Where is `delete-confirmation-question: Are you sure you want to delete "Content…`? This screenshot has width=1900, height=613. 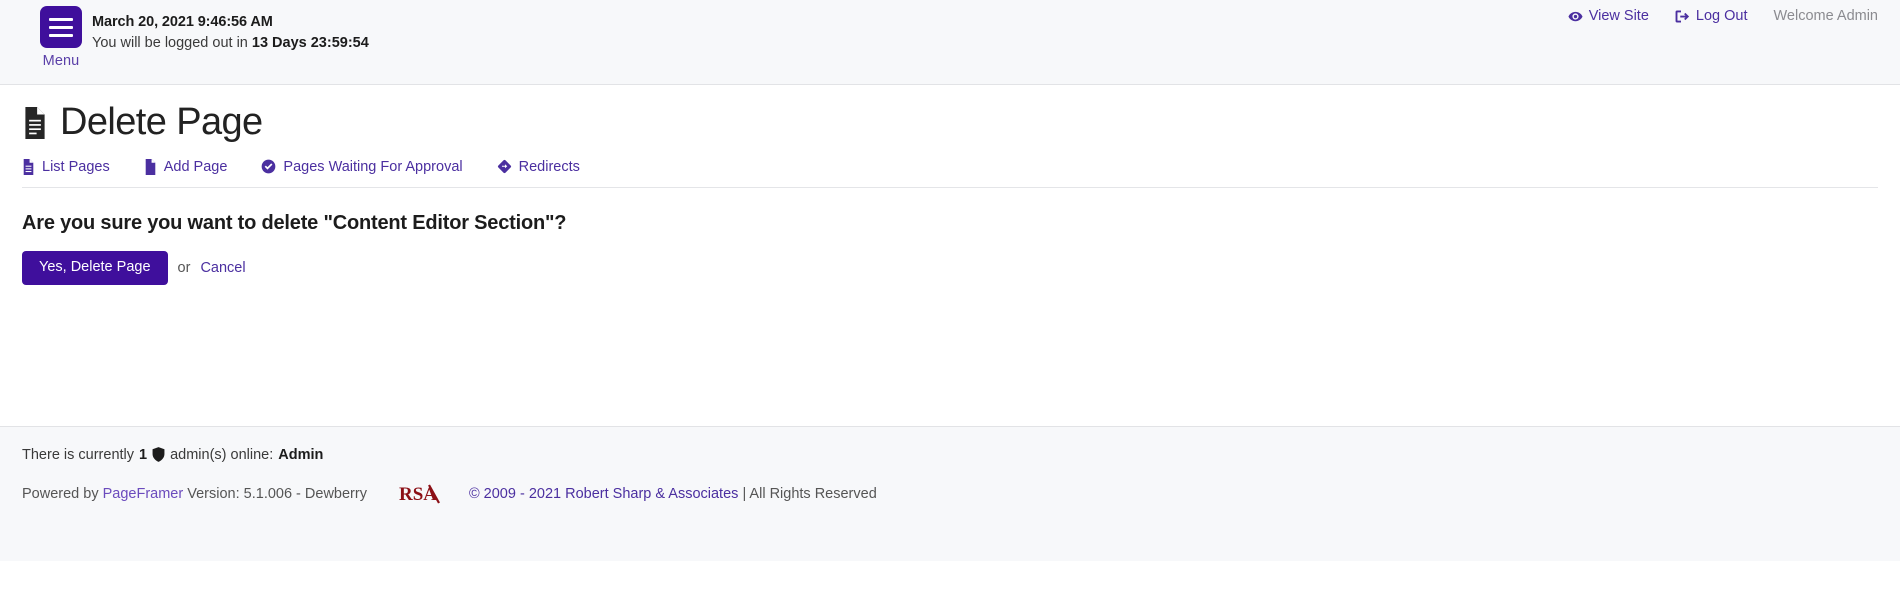
delete-confirmation-question: Are you sure you want to delete "Content… is located at coordinates (294, 222).